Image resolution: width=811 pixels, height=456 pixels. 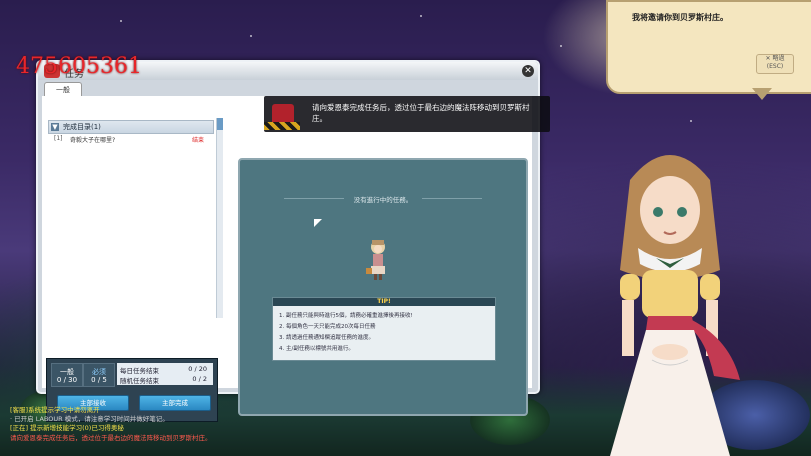 I want to click on skip-button: ✕ 略過 (ESC), so click(x=775, y=64).